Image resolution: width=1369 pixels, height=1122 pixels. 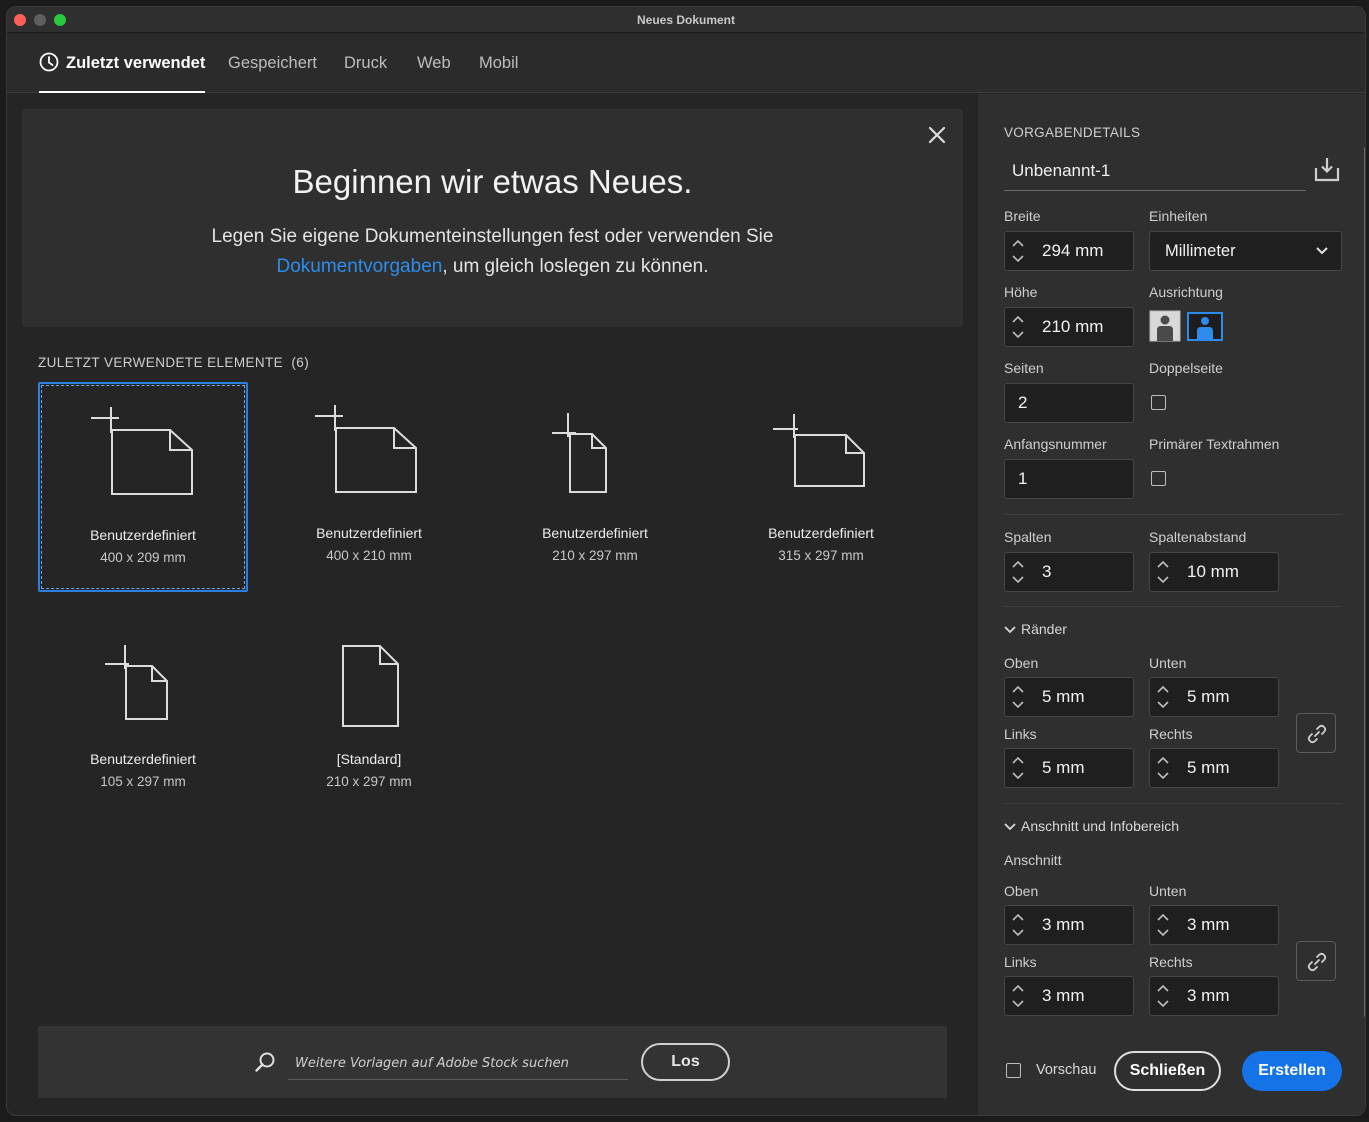 I want to click on margin-bottom-field: 5 mm, so click(x=1214, y=697).